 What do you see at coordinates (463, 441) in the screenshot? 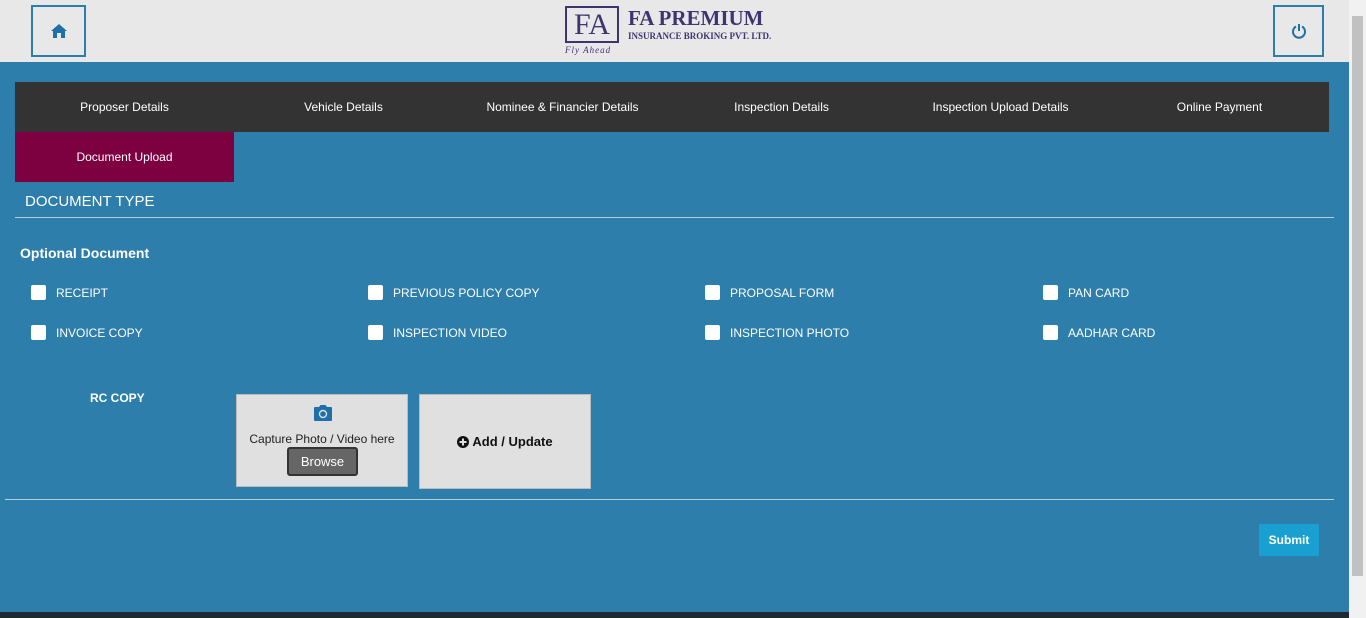
I see `plus-circle-icon` at bounding box center [463, 441].